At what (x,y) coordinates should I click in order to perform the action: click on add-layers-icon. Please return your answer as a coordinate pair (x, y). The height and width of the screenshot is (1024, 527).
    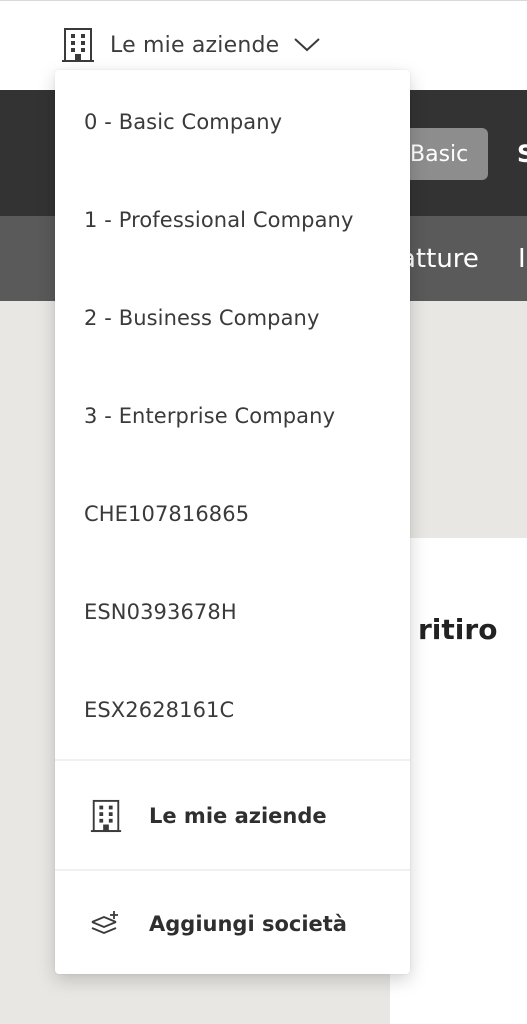
    Looking at the image, I should click on (106, 924).